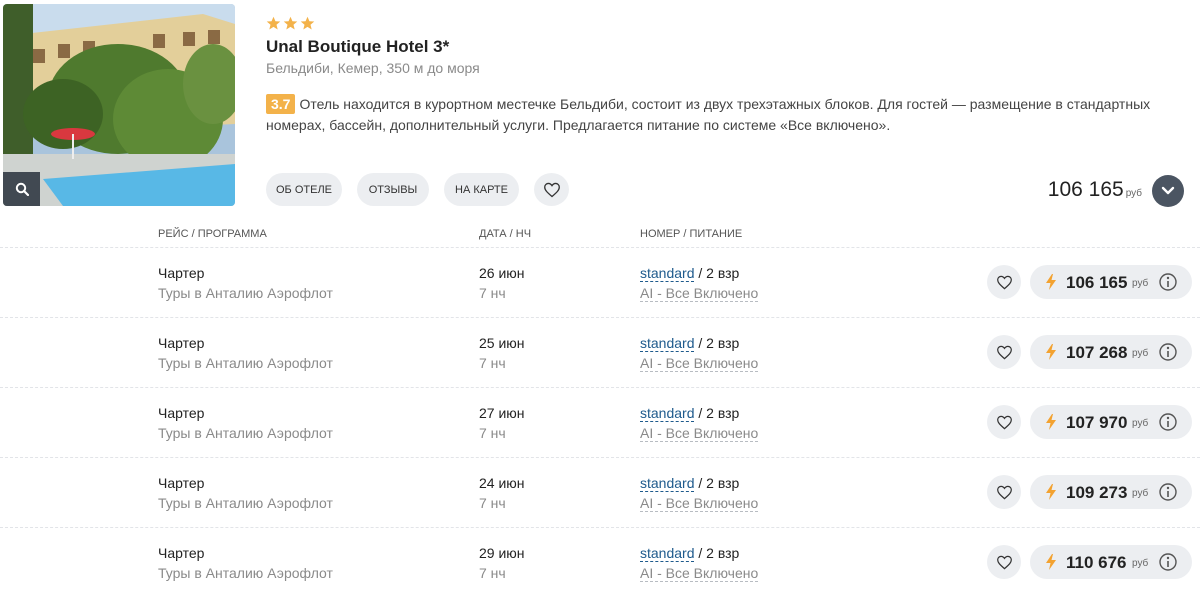 This screenshot has width=1200, height=596. What do you see at coordinates (1097, 492) in the screenshot?
I see `row-price-amount: 109 273` at bounding box center [1097, 492].